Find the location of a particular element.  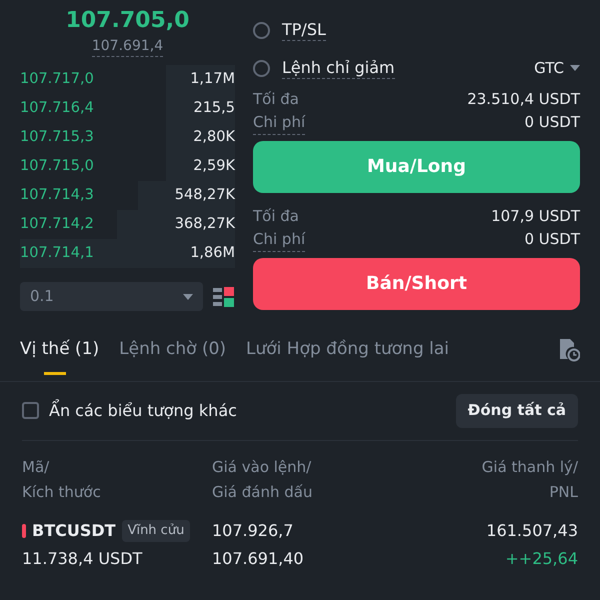

bid-amount: 2,80K is located at coordinates (214, 137).